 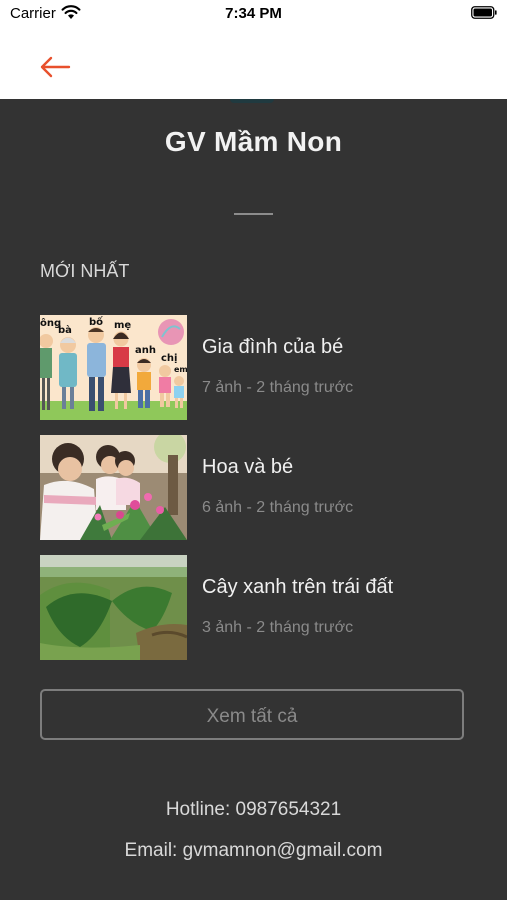 What do you see at coordinates (145, 350) in the screenshot?
I see `thumb-label-anh: anh` at bounding box center [145, 350].